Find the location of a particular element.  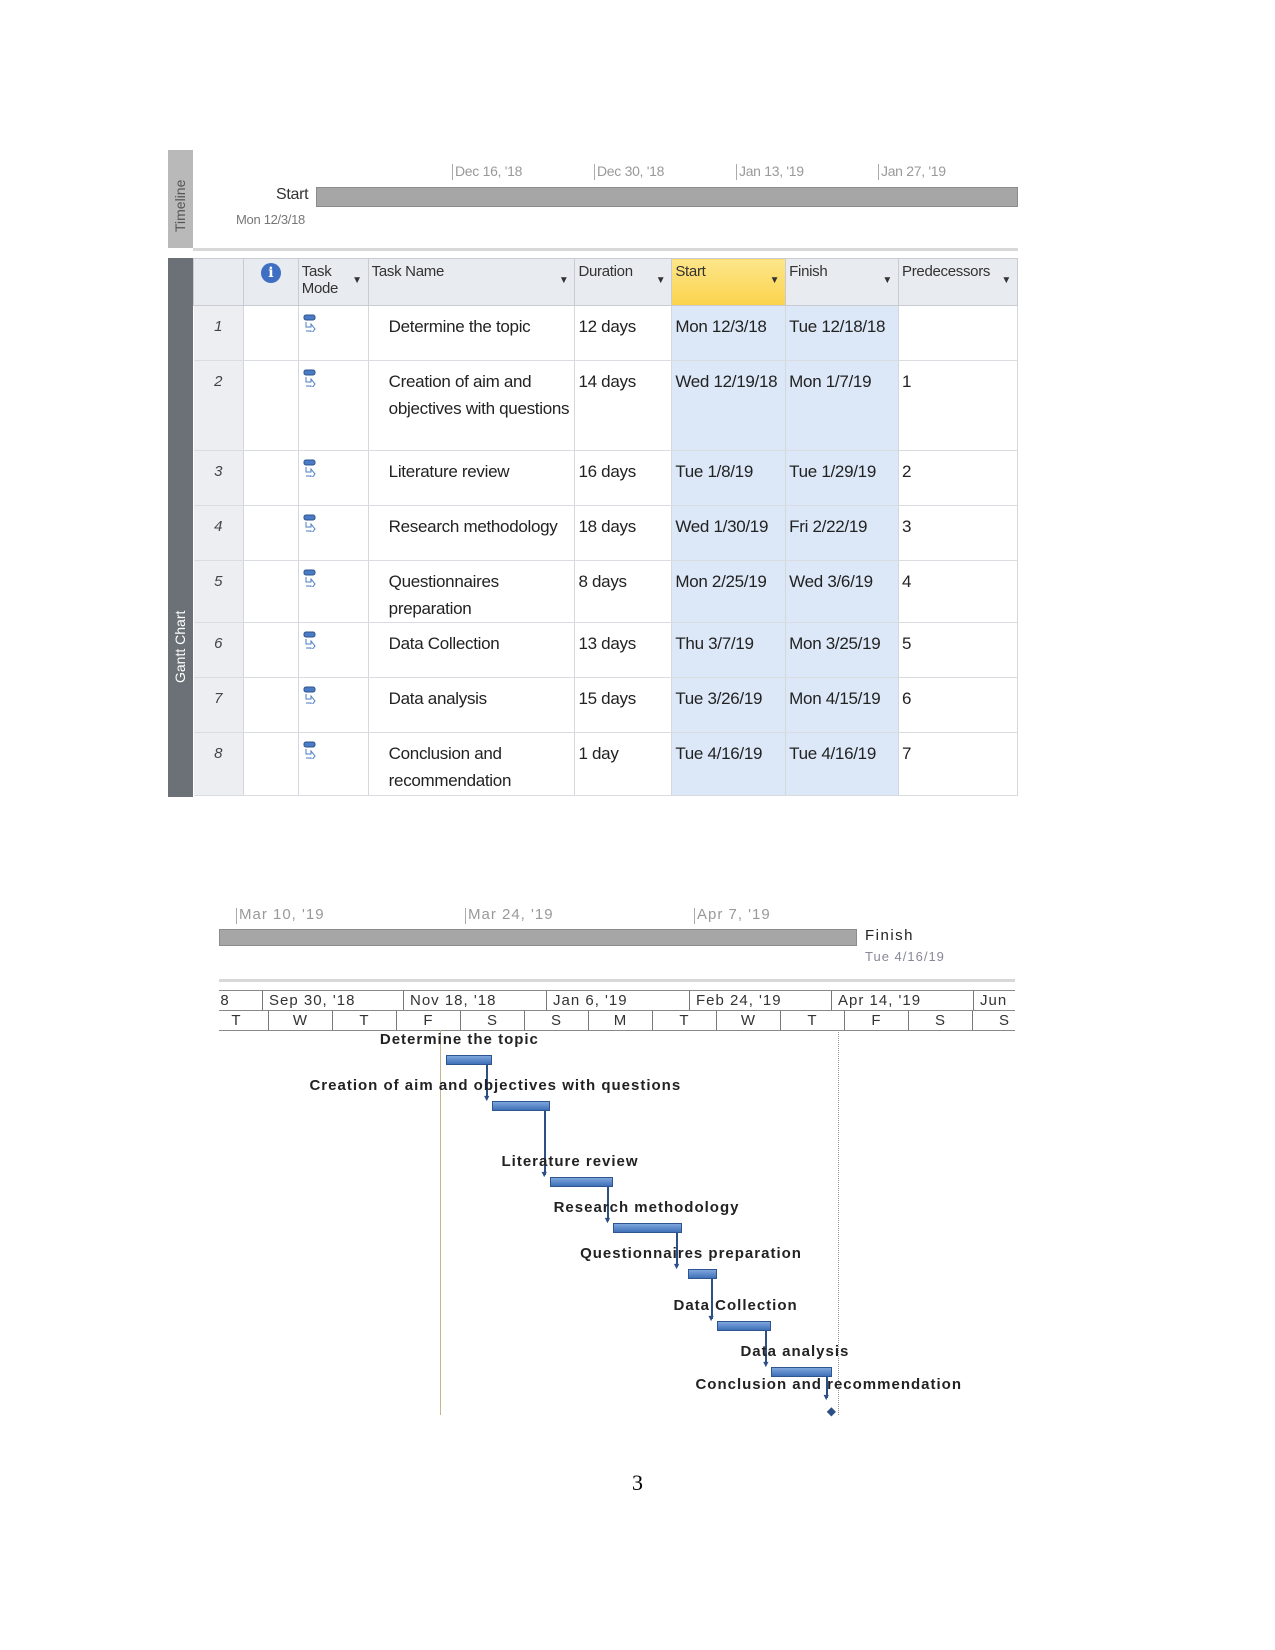

task-name-cell: Data Collection is located at coordinates (472, 650).